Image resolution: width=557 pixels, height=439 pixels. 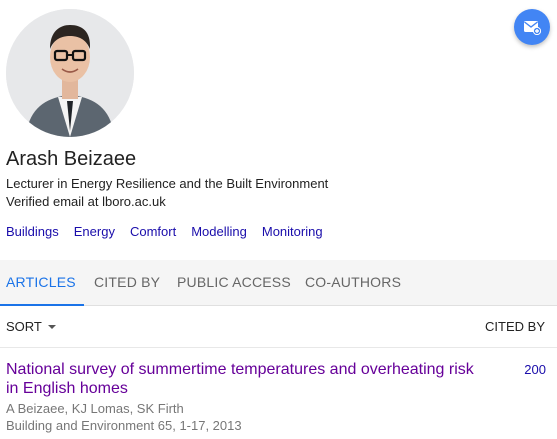 What do you see at coordinates (353, 283) in the screenshot?
I see `tab-co-authors: CO-AUTHORS` at bounding box center [353, 283].